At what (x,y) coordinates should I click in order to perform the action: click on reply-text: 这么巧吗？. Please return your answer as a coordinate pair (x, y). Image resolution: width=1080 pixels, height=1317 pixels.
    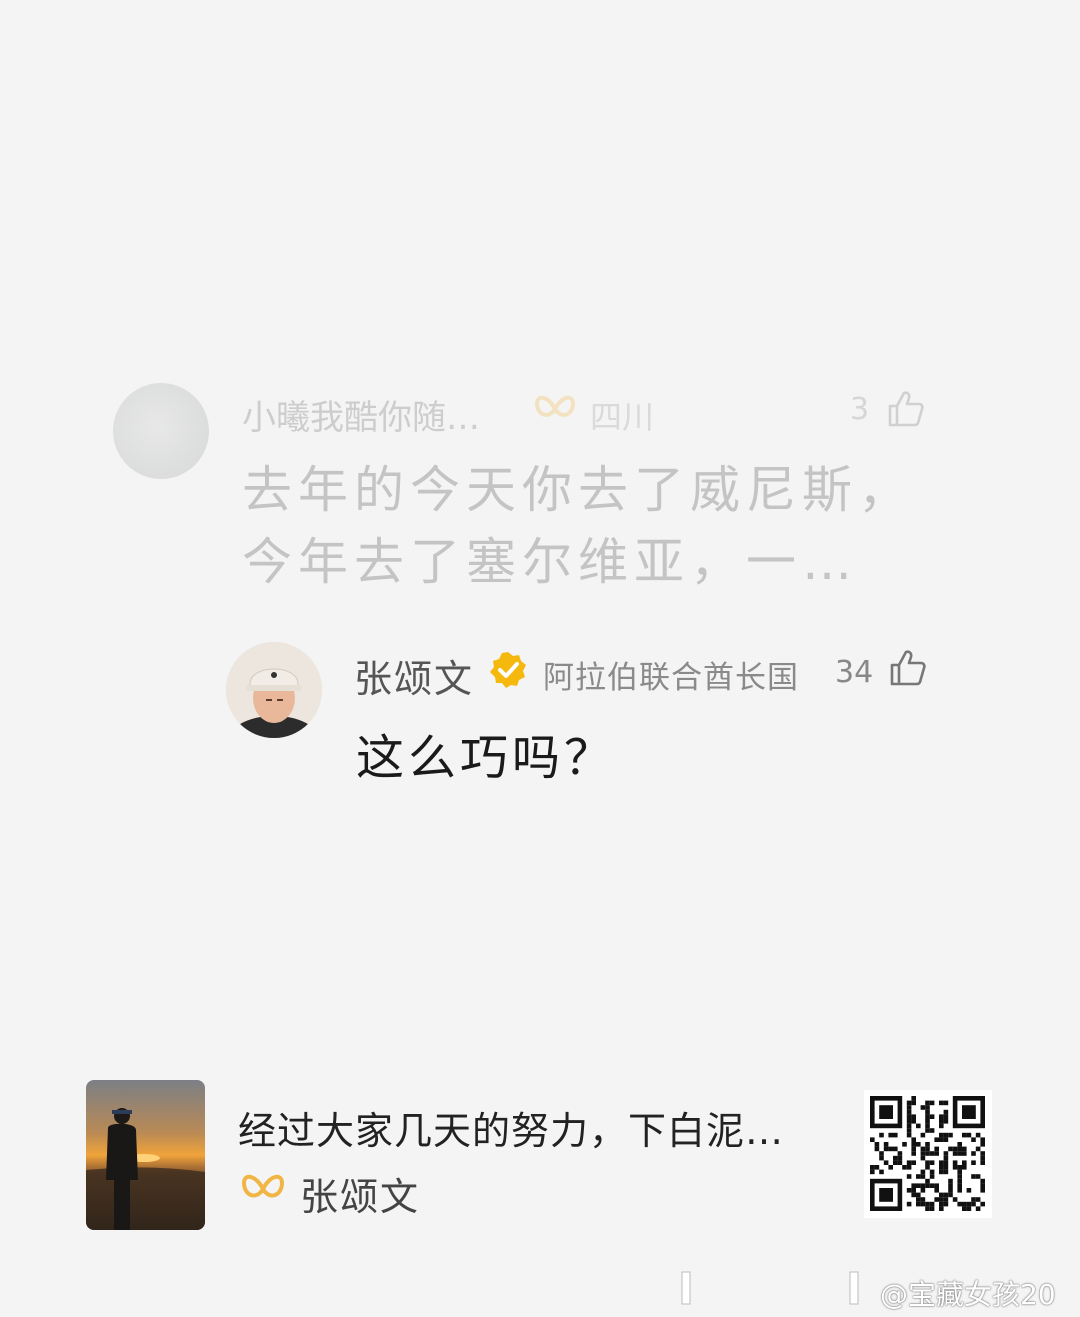
    Looking at the image, I should click on (486, 758).